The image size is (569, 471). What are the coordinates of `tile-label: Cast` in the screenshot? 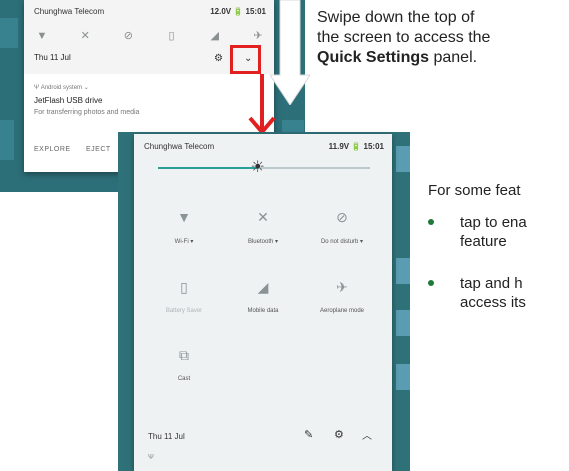 It's located at (184, 379).